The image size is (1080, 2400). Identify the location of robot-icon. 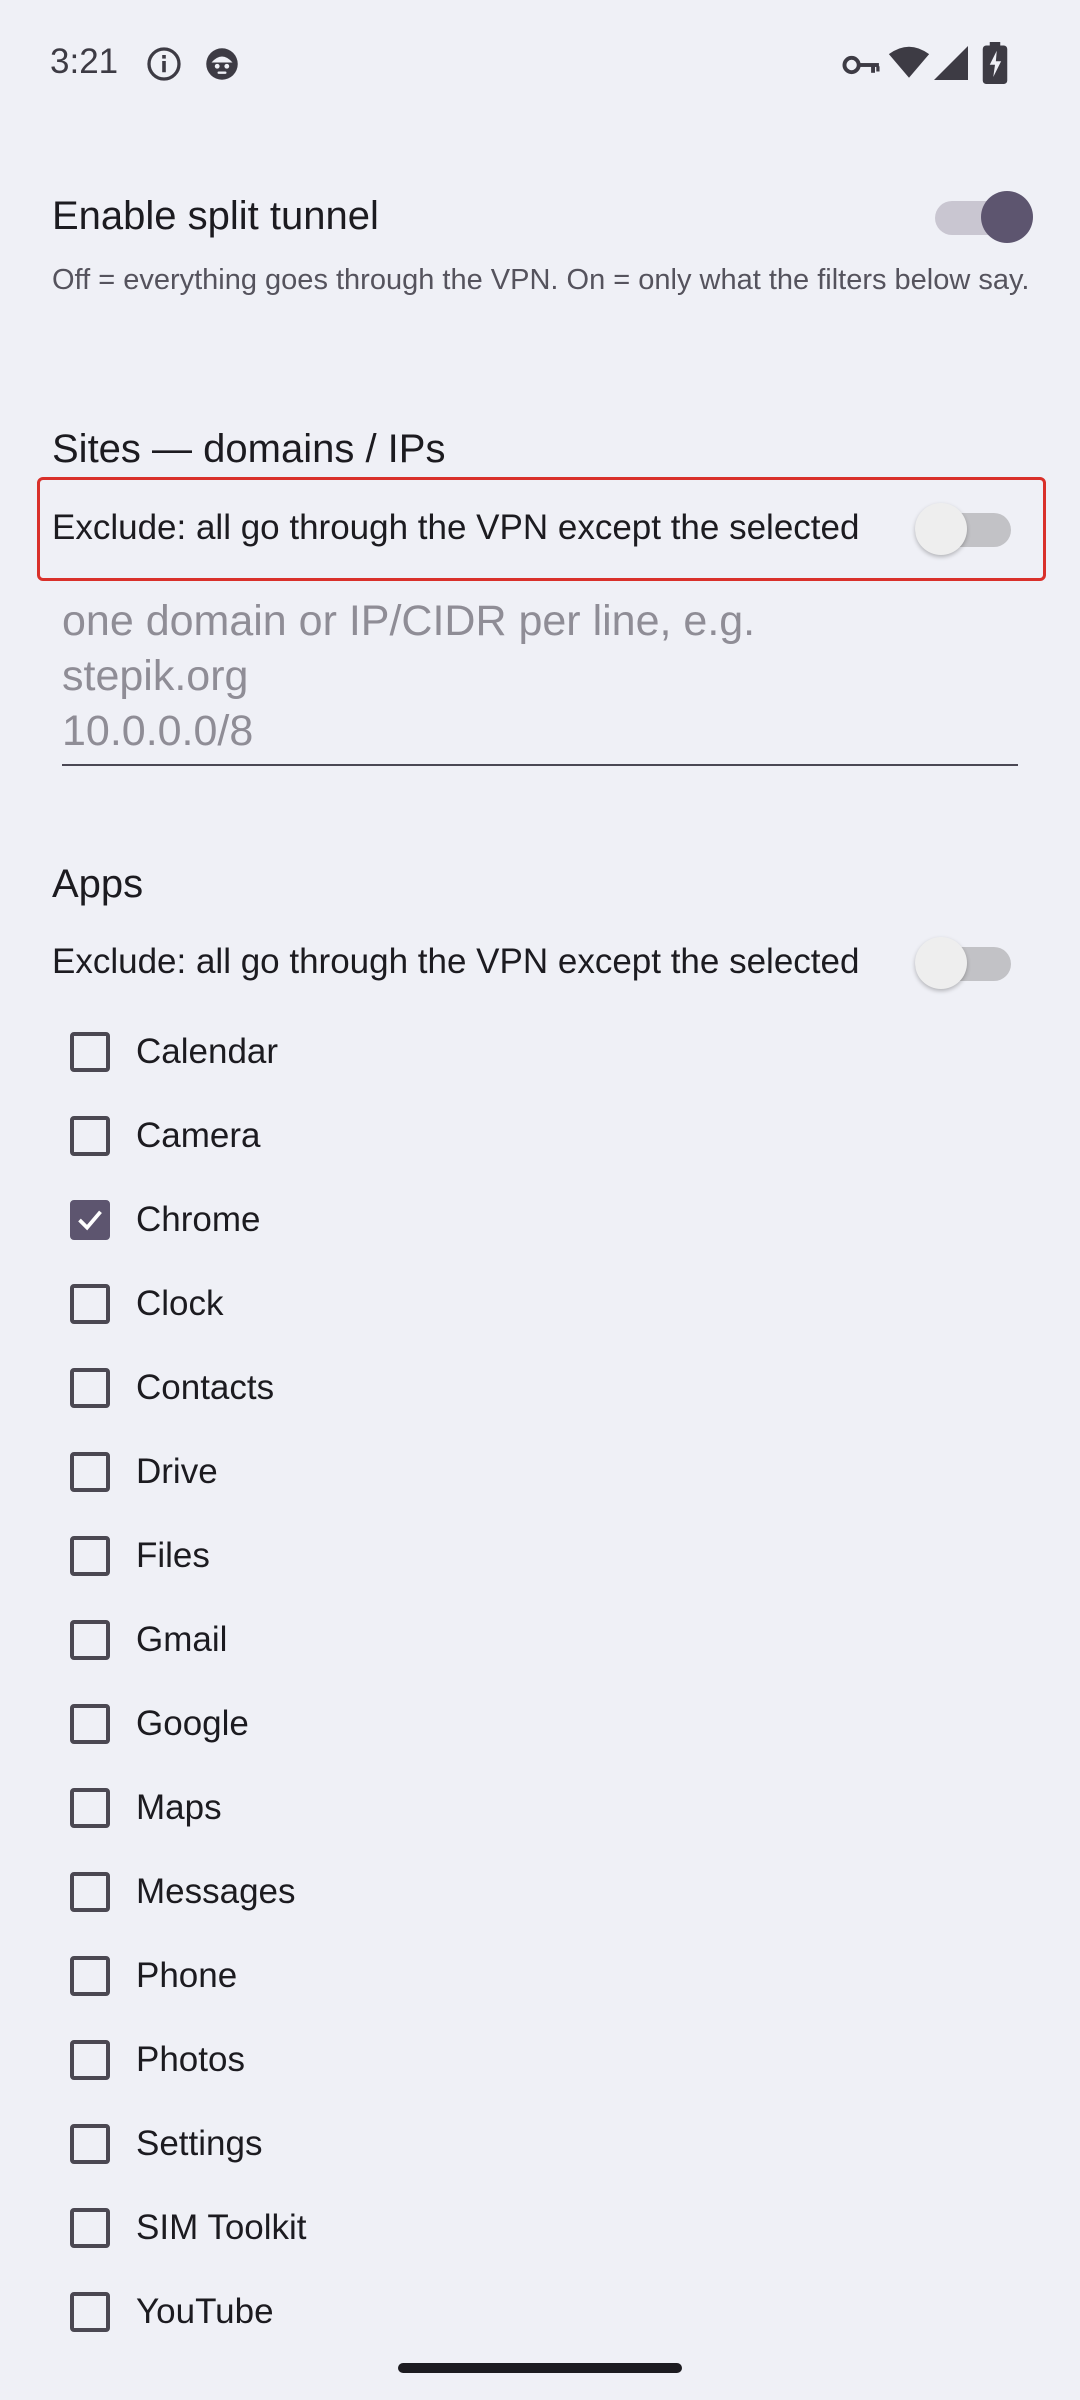
(222, 64).